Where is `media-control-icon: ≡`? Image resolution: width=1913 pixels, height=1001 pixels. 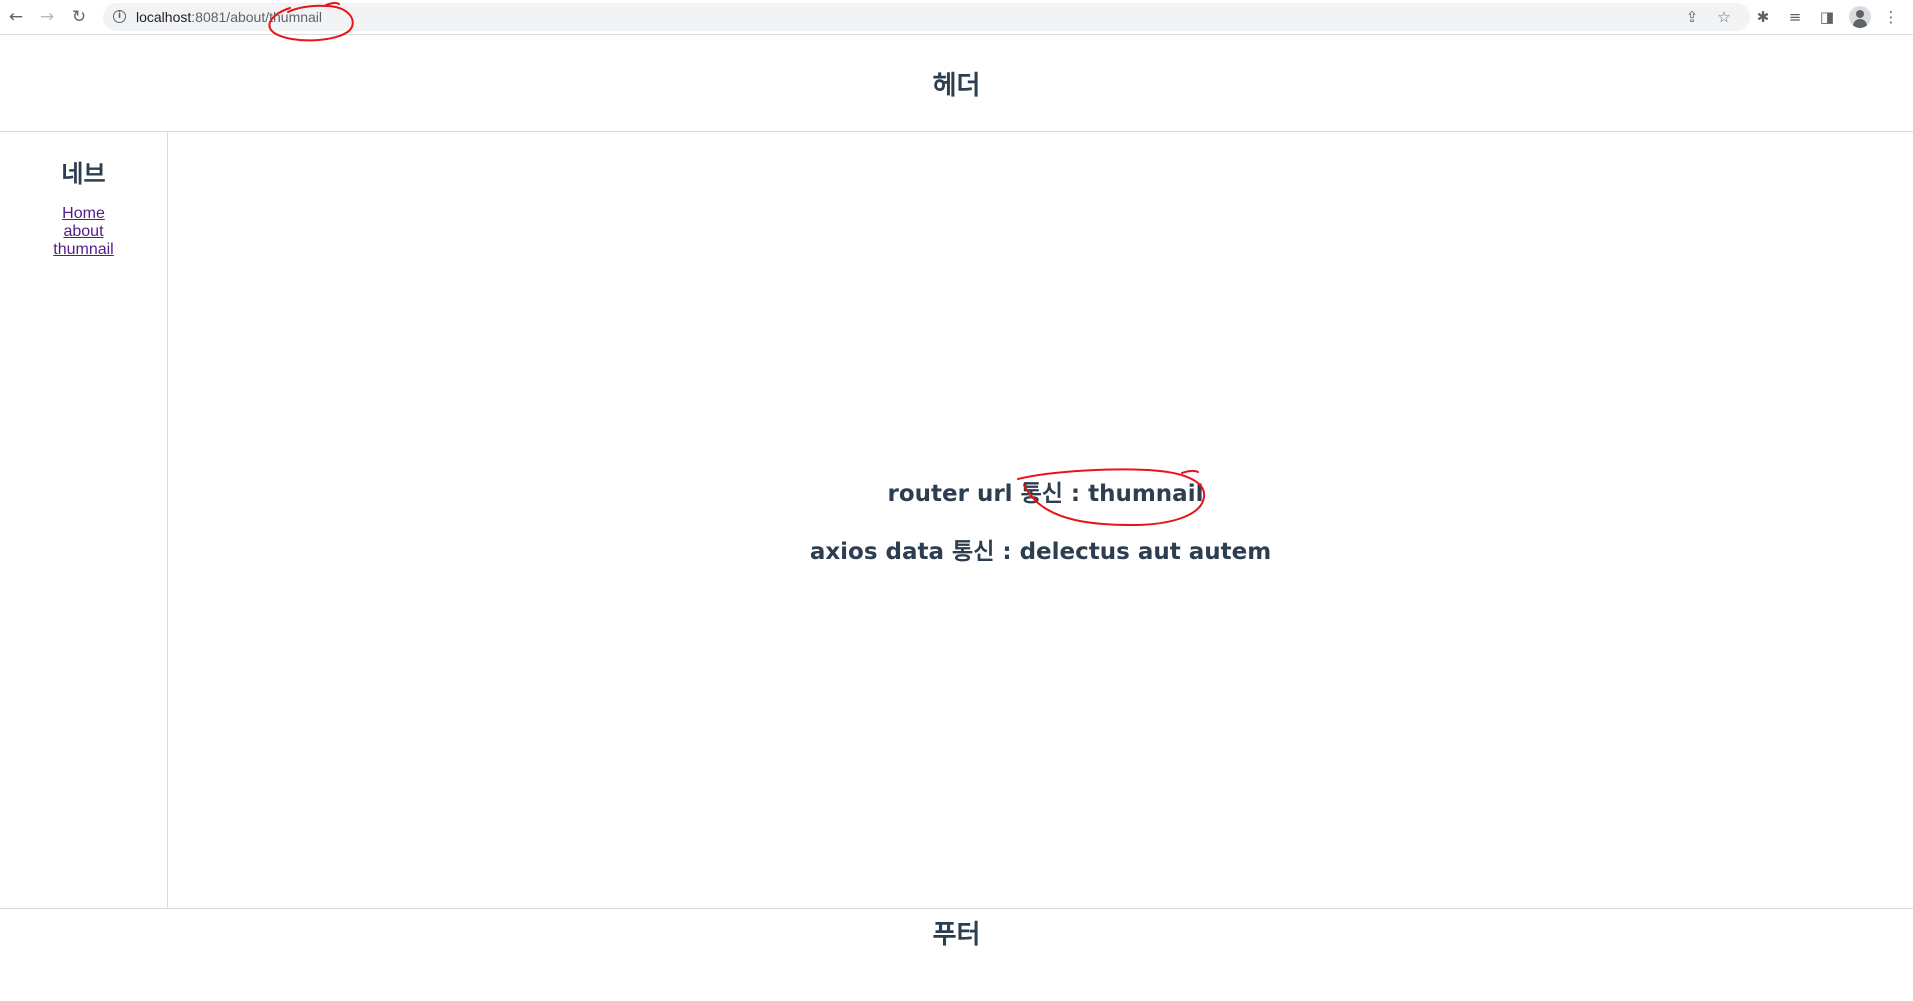
media-control-icon: ≡ is located at coordinates (1795, 17).